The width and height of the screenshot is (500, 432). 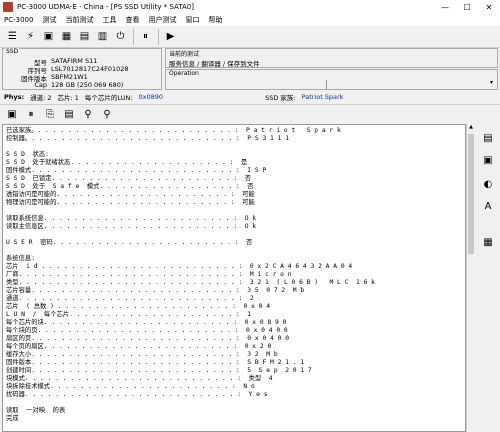 What do you see at coordinates (215, 20) in the screenshot?
I see `menu-item-help: 帮助` at bounding box center [215, 20].